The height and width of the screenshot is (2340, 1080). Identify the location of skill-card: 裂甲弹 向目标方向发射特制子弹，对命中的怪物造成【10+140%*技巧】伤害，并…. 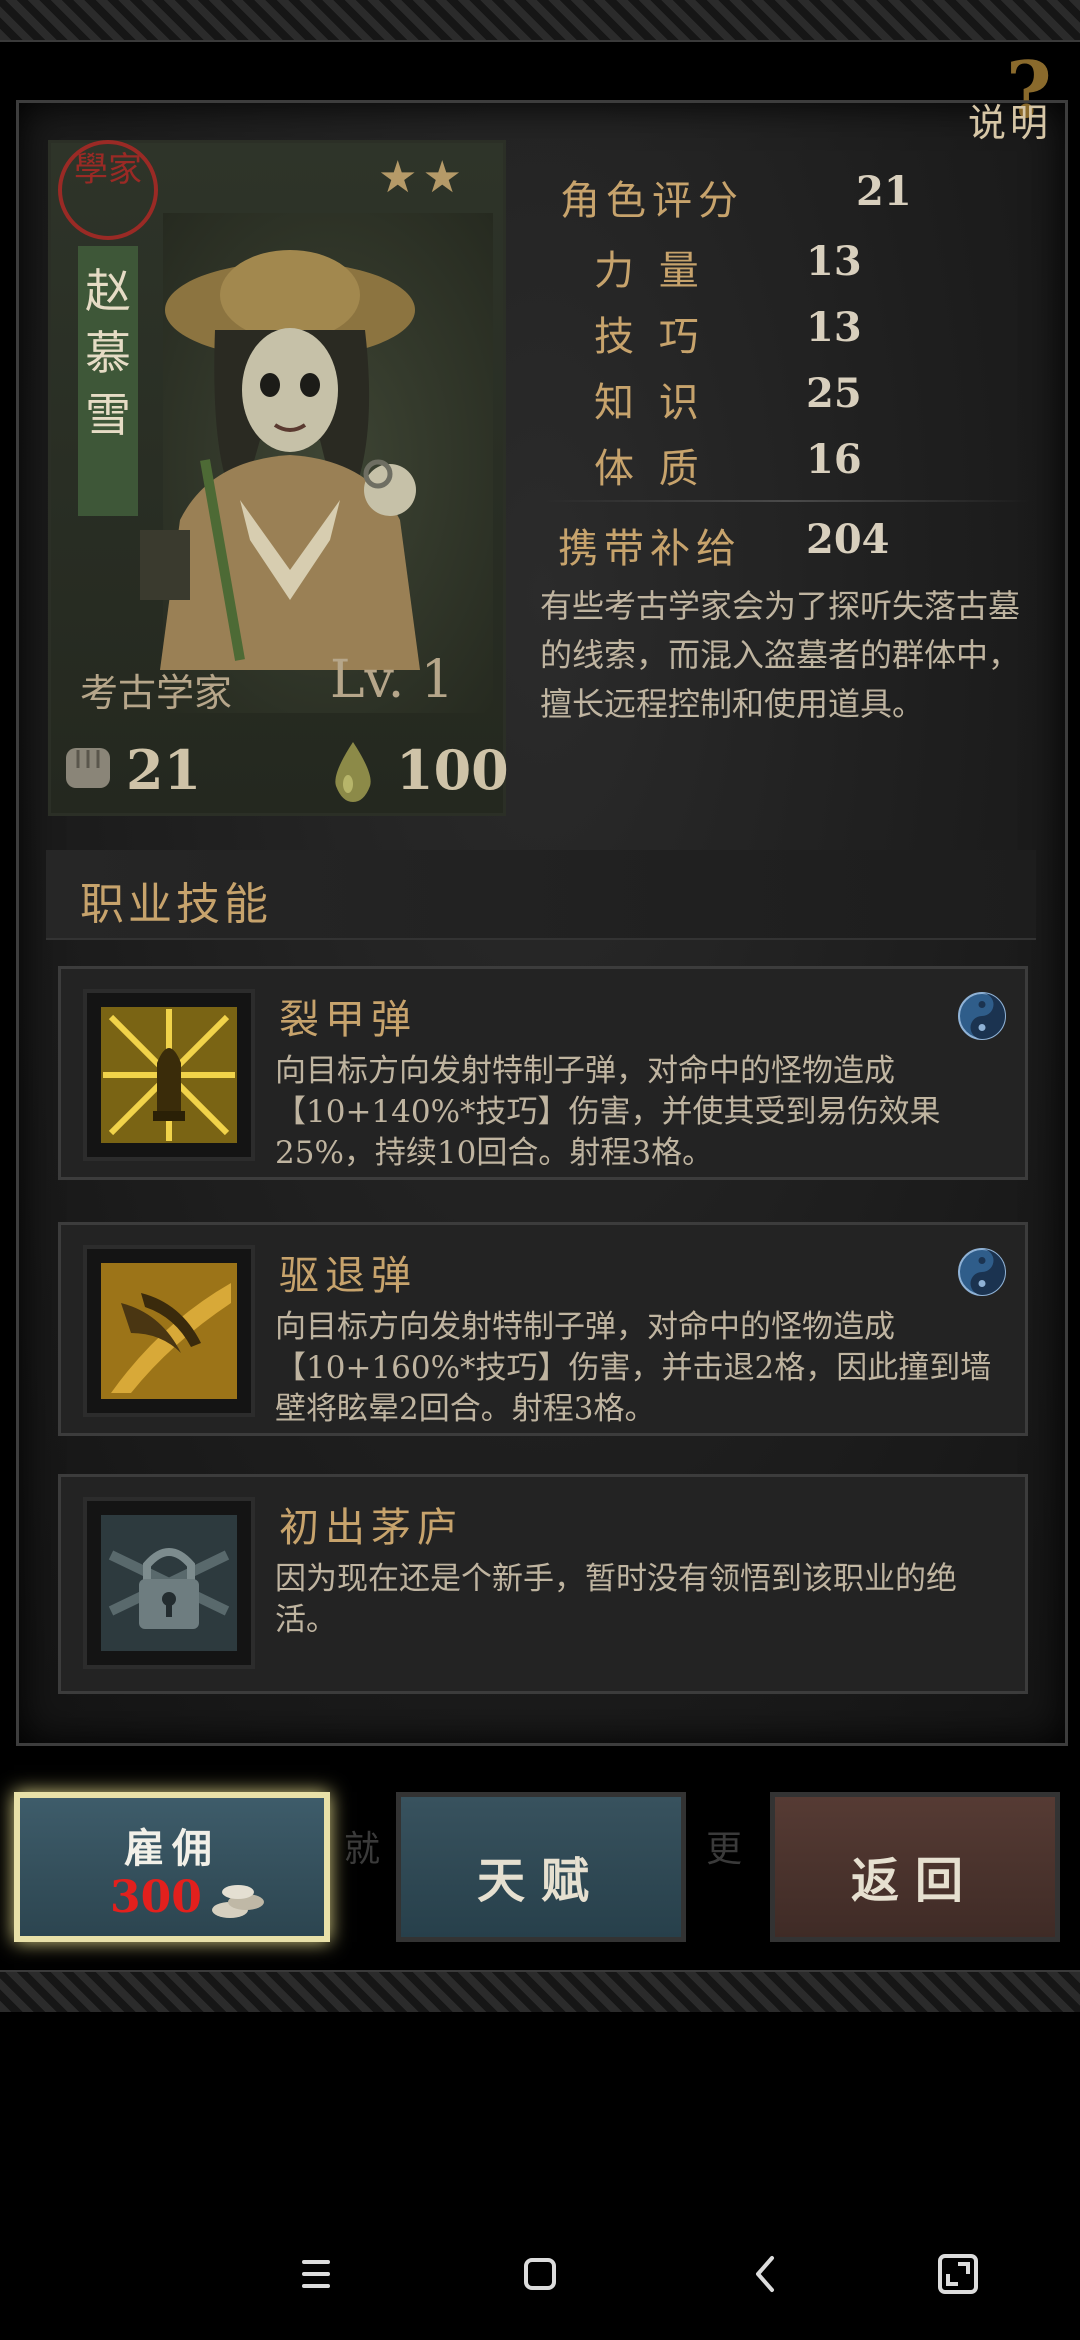
(543, 1073).